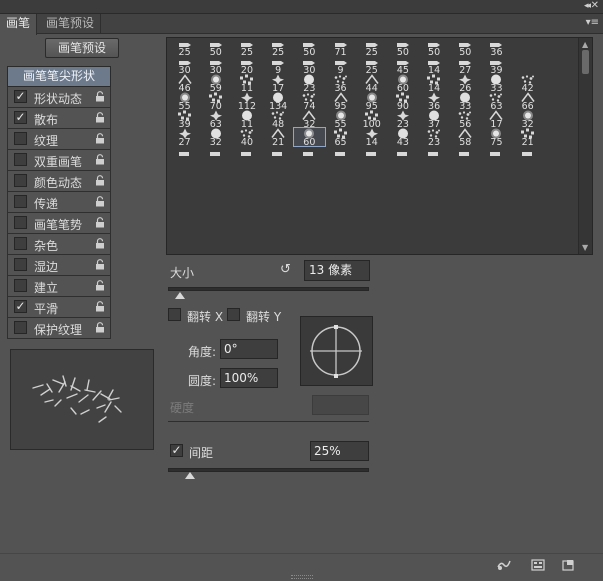 The width and height of the screenshot is (603, 581). I want to click on brush-tip-cell: 46, so click(184, 83).